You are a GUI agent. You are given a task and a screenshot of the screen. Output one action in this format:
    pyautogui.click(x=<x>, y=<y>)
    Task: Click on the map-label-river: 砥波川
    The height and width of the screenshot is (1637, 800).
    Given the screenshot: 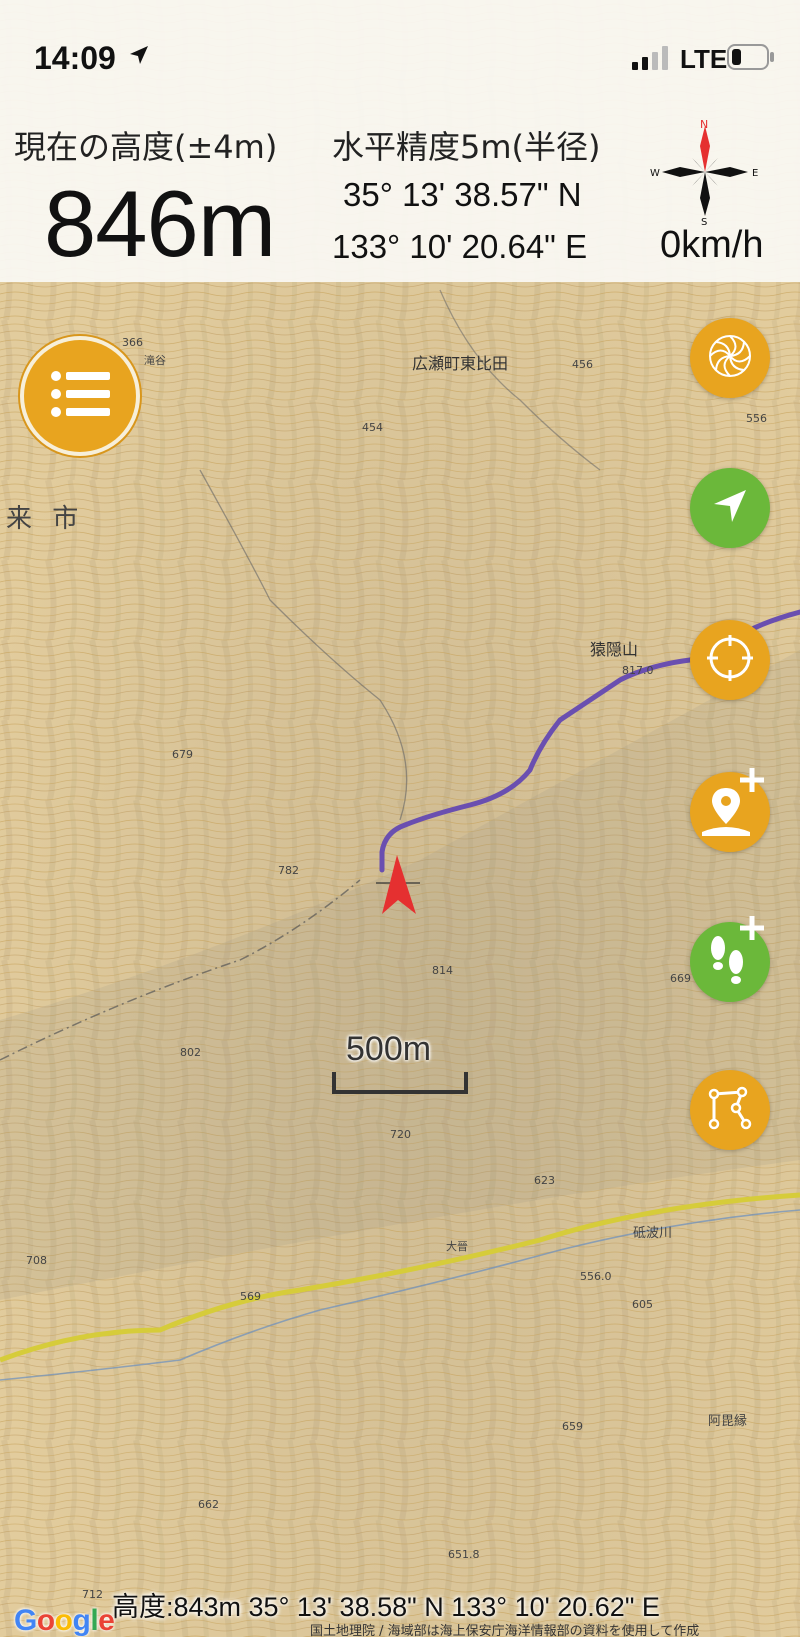 What is the action you would take?
    pyautogui.click(x=653, y=1233)
    